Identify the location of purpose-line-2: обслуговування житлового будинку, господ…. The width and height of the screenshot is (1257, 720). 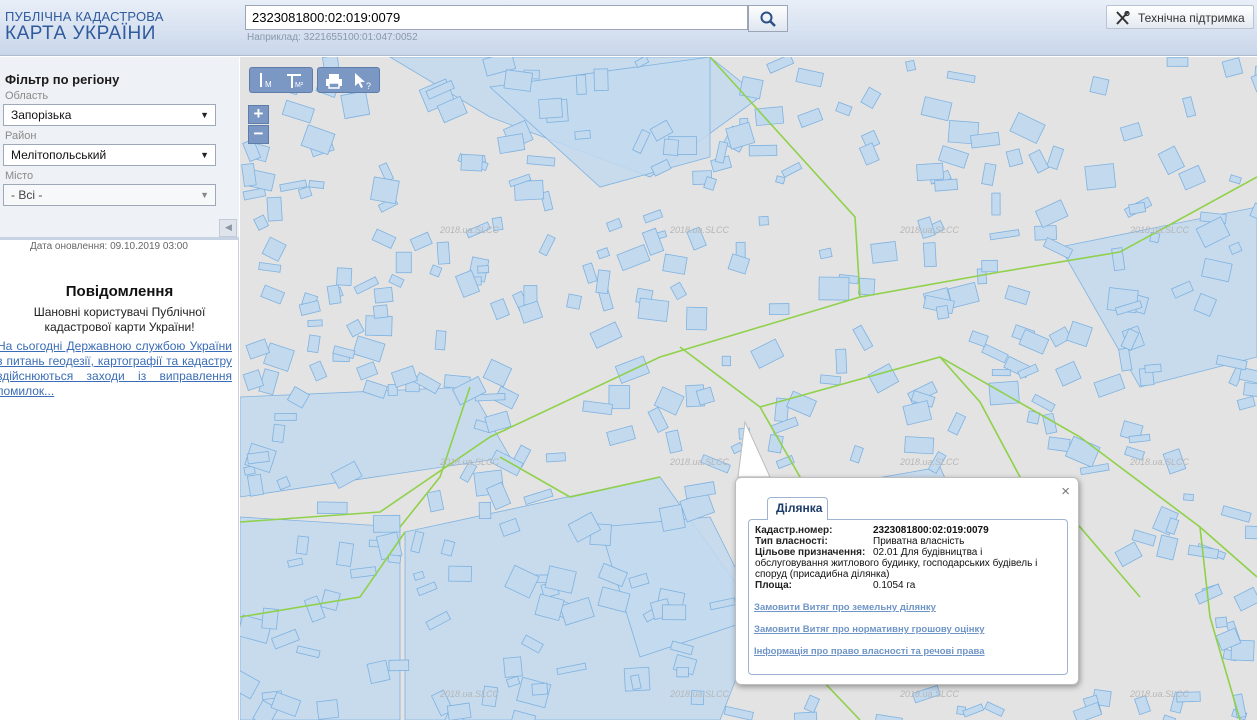
(896, 563).